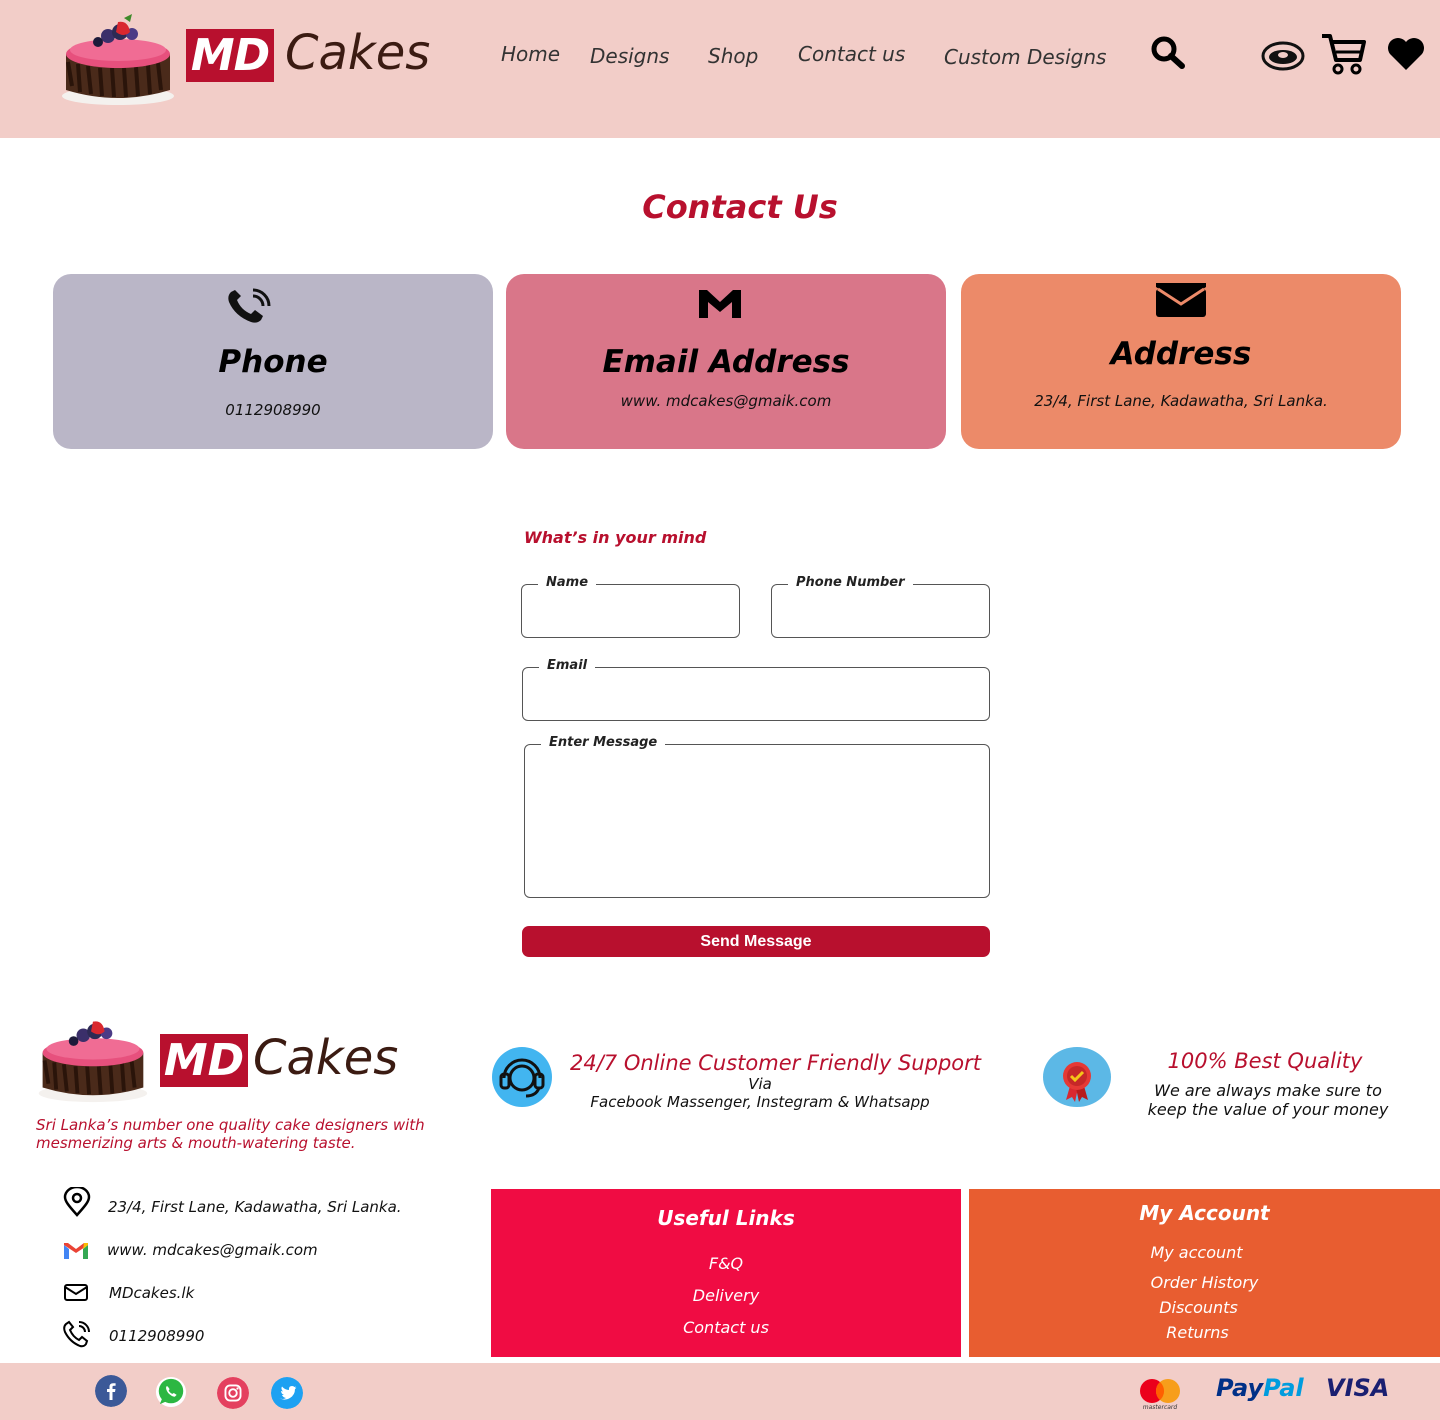 This screenshot has width=1440, height=1420. I want to click on cart-icon, so click(1344, 54).